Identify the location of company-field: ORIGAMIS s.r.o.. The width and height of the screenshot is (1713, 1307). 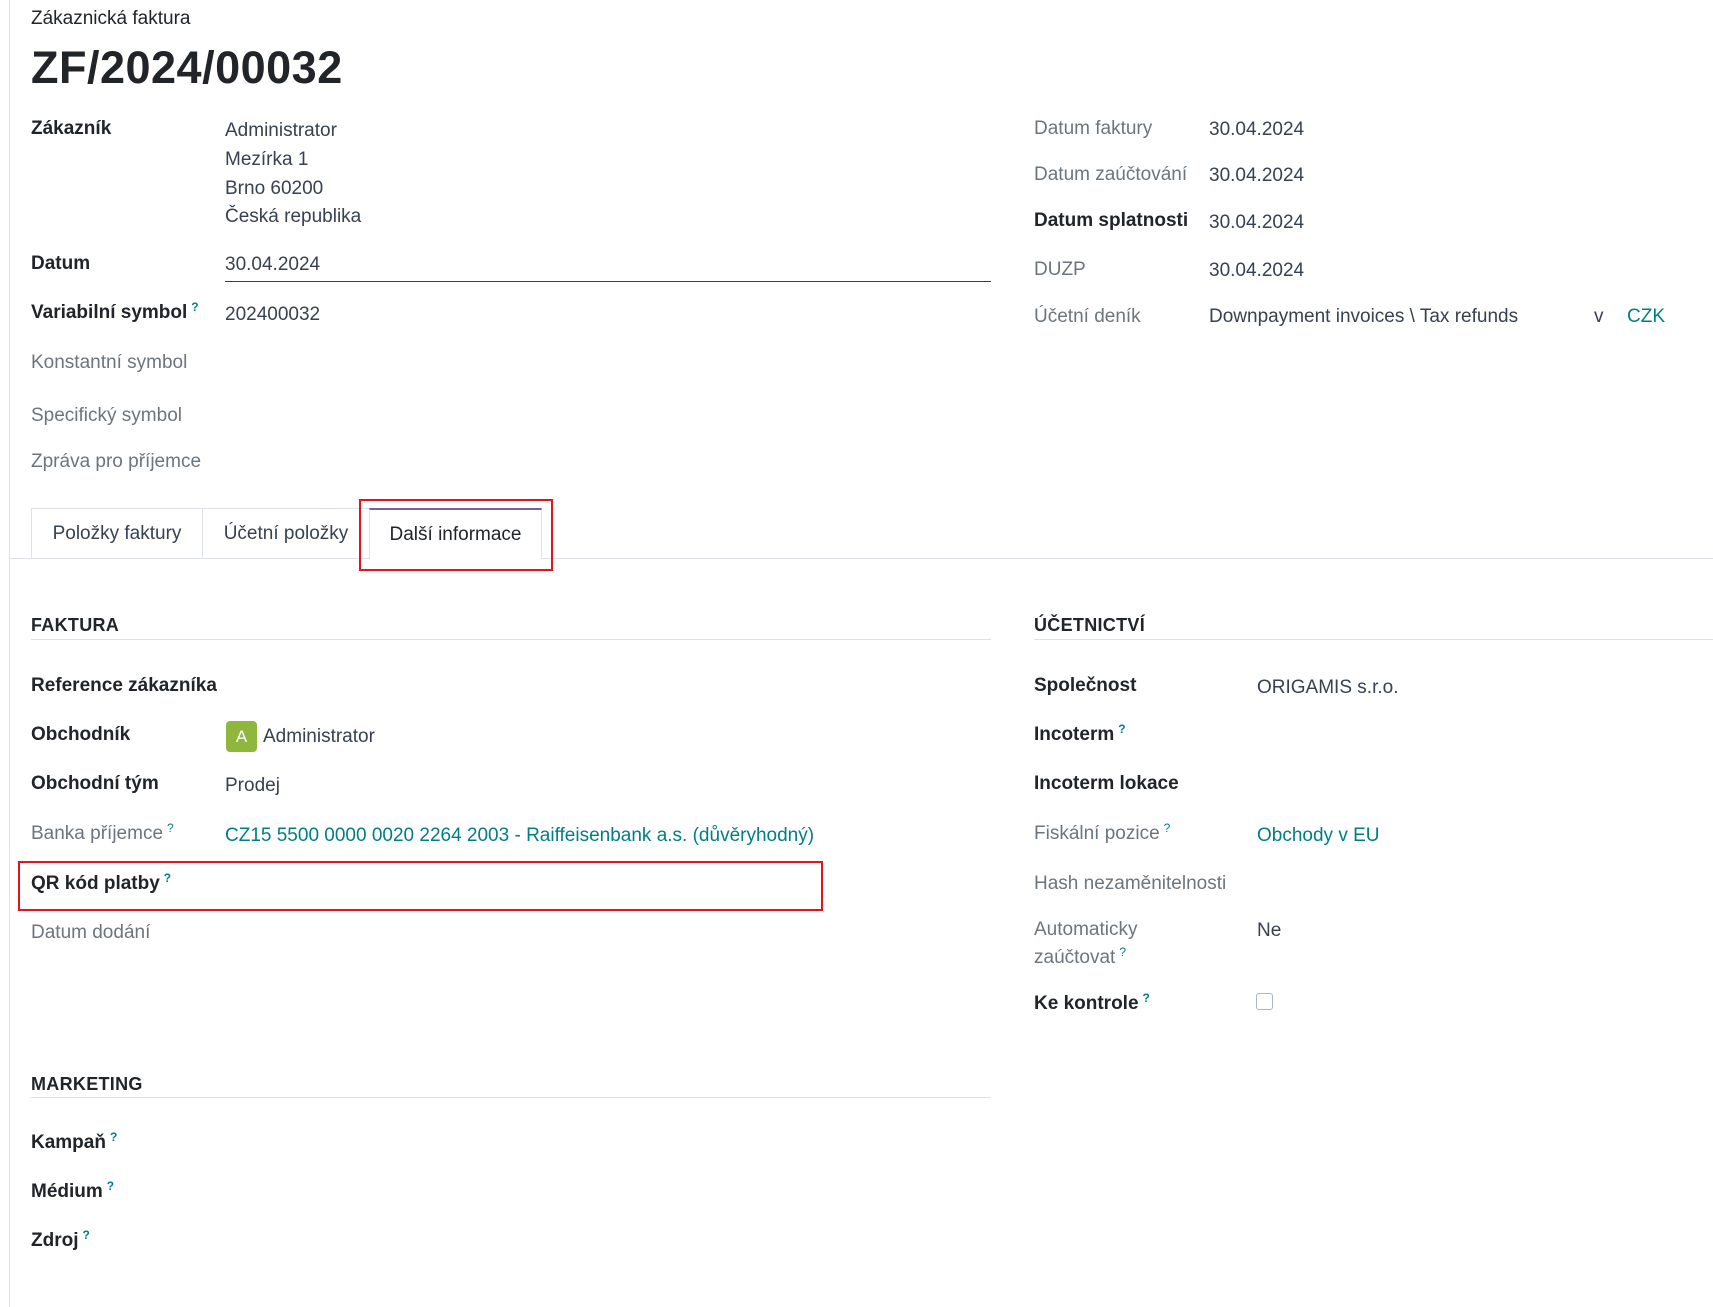
(1327, 688).